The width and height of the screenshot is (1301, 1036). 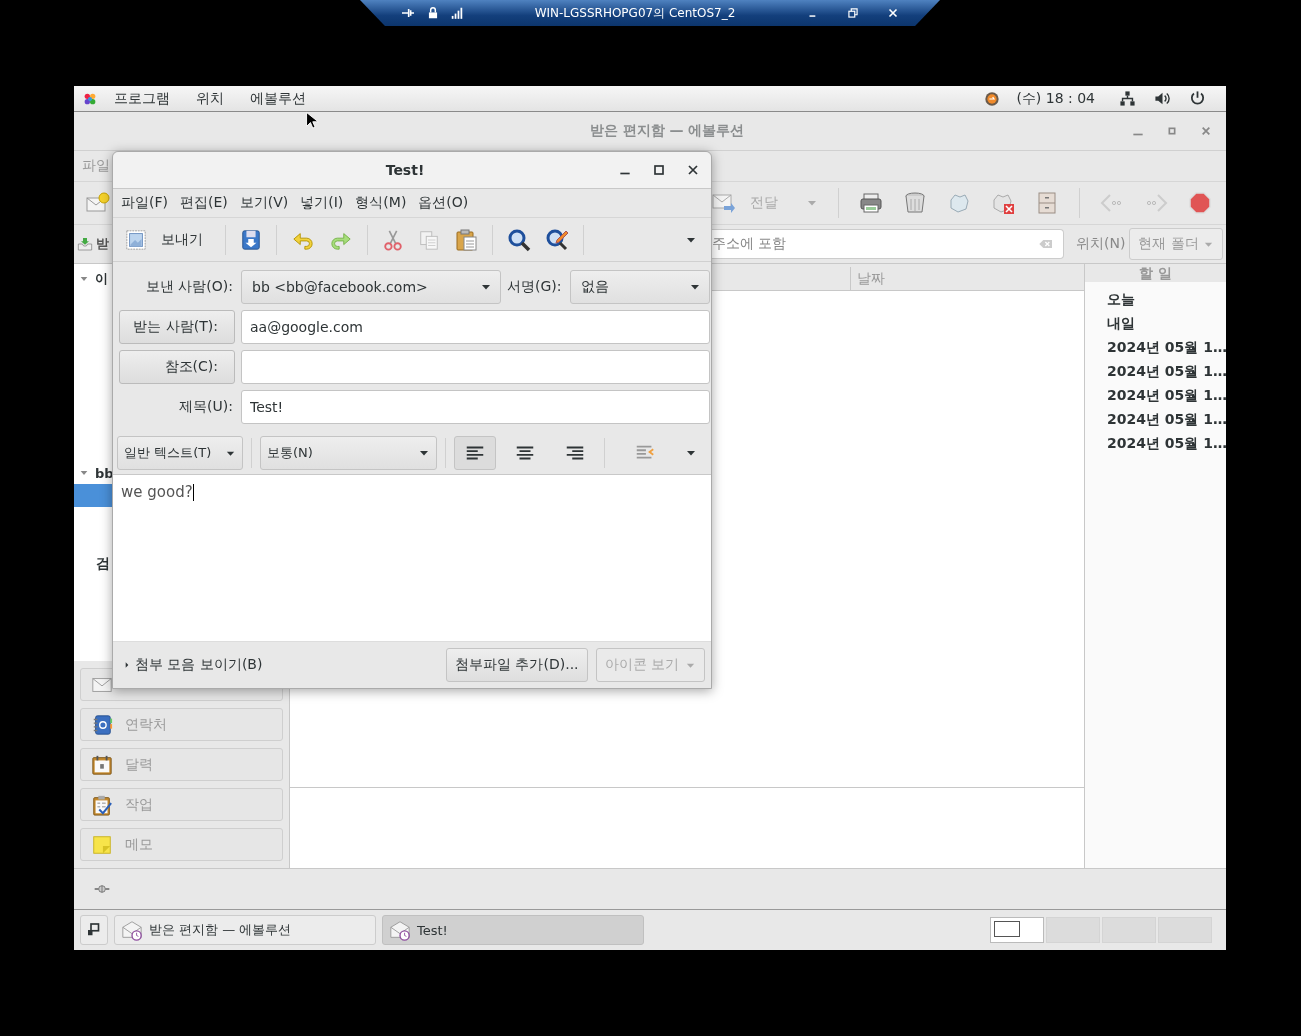 What do you see at coordinates (102, 764) in the screenshot?
I see `calendar-icon` at bounding box center [102, 764].